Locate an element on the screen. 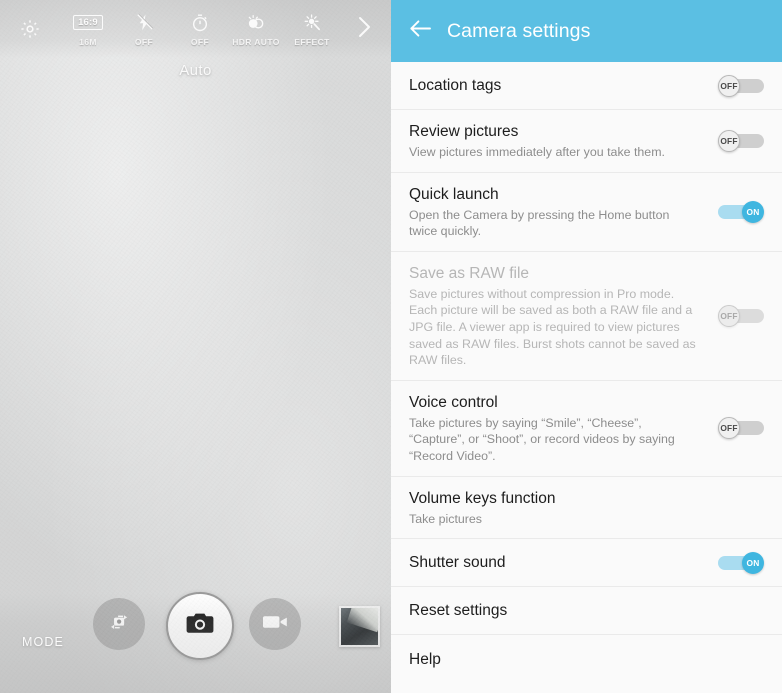 Image resolution: width=782 pixels, height=693 pixels. flash-off-icon is located at coordinates (144, 23).